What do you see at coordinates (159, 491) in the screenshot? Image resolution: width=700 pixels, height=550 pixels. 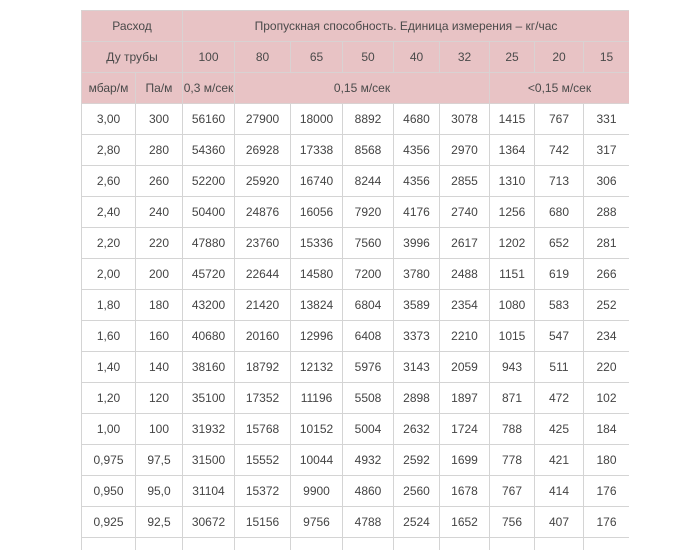 I see `table-cell: 95,0` at bounding box center [159, 491].